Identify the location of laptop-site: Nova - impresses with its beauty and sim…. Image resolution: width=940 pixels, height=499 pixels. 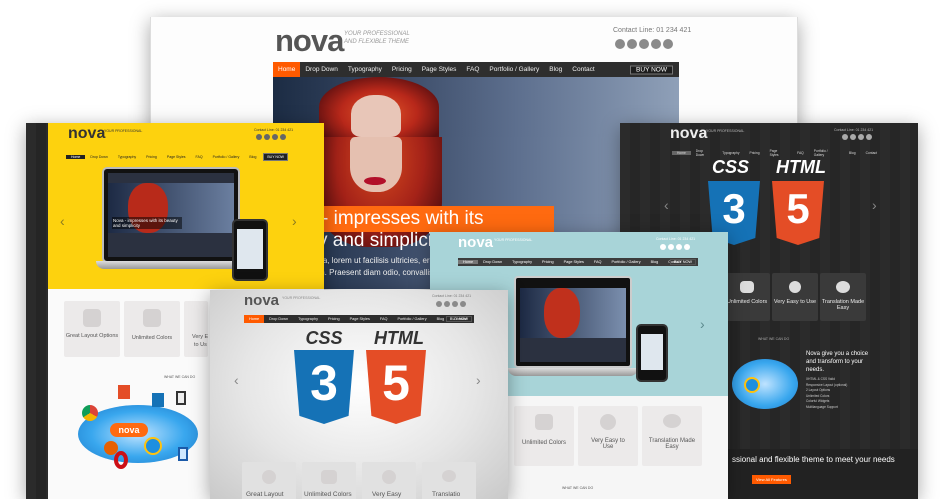
(171, 215).